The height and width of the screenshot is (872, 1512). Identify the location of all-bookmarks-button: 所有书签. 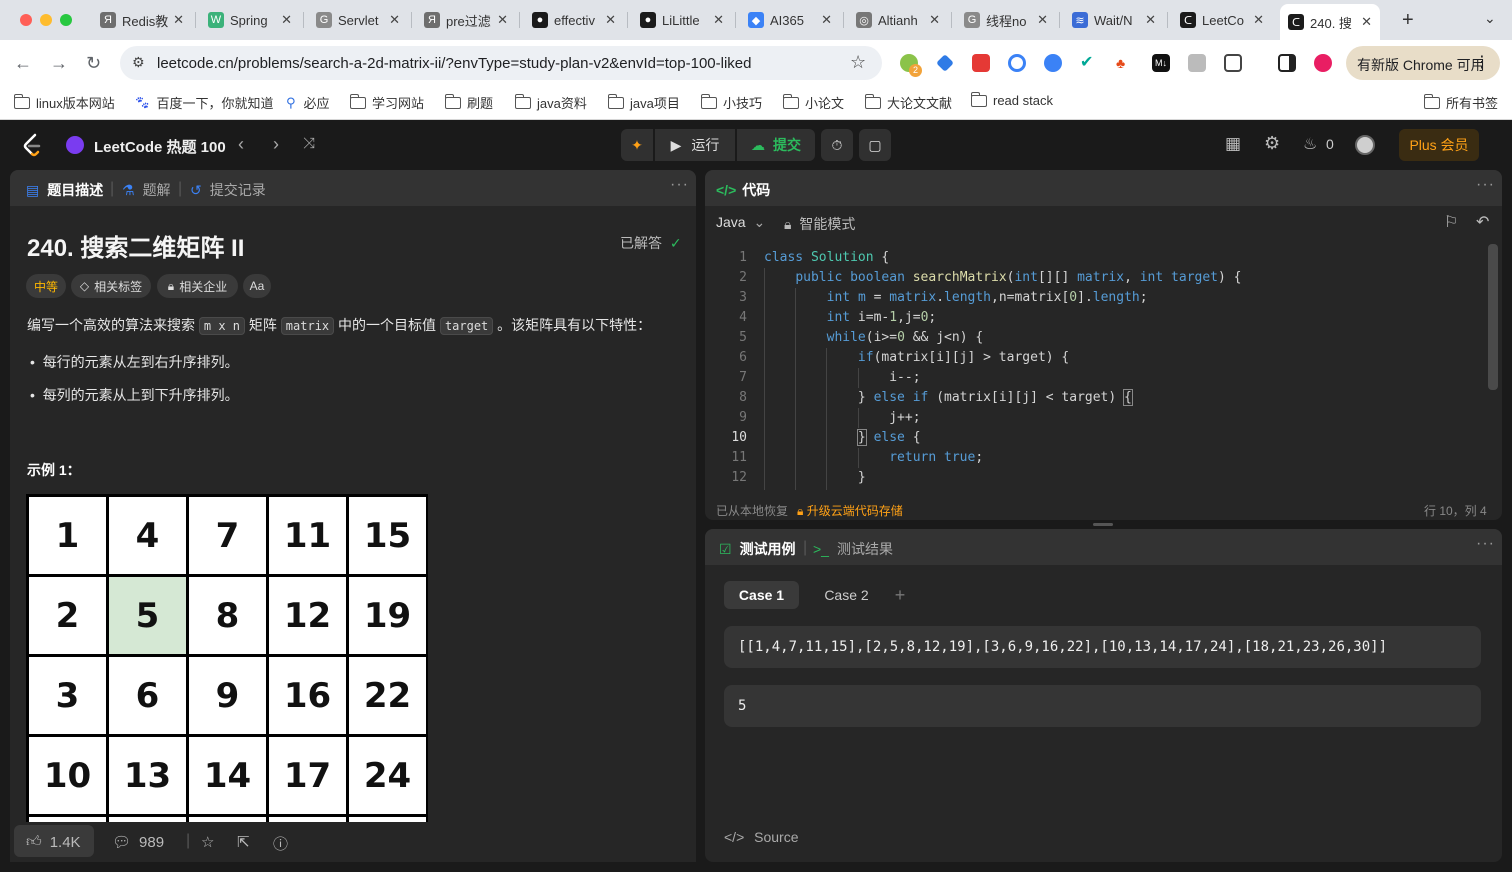
(1460, 102).